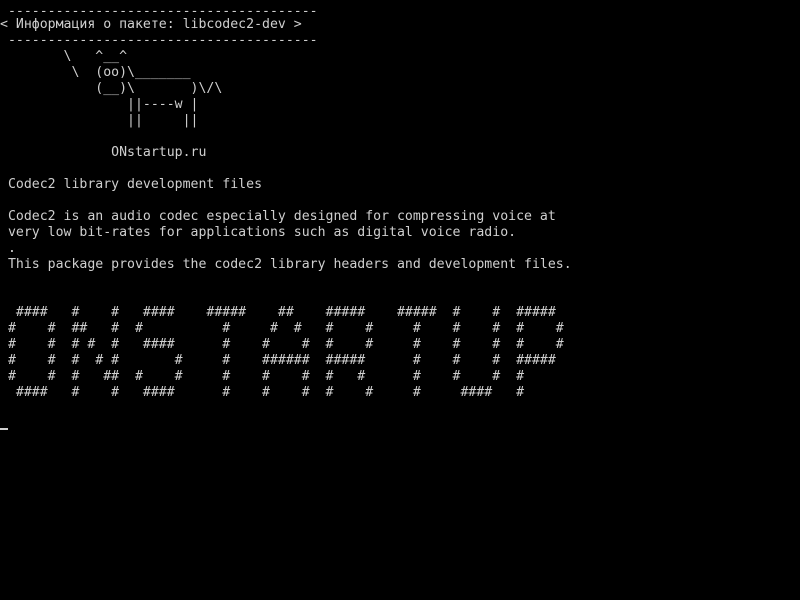 Image resolution: width=800 pixels, height=600 pixels. Describe the element at coordinates (4, 429) in the screenshot. I see `text-cursor` at that location.